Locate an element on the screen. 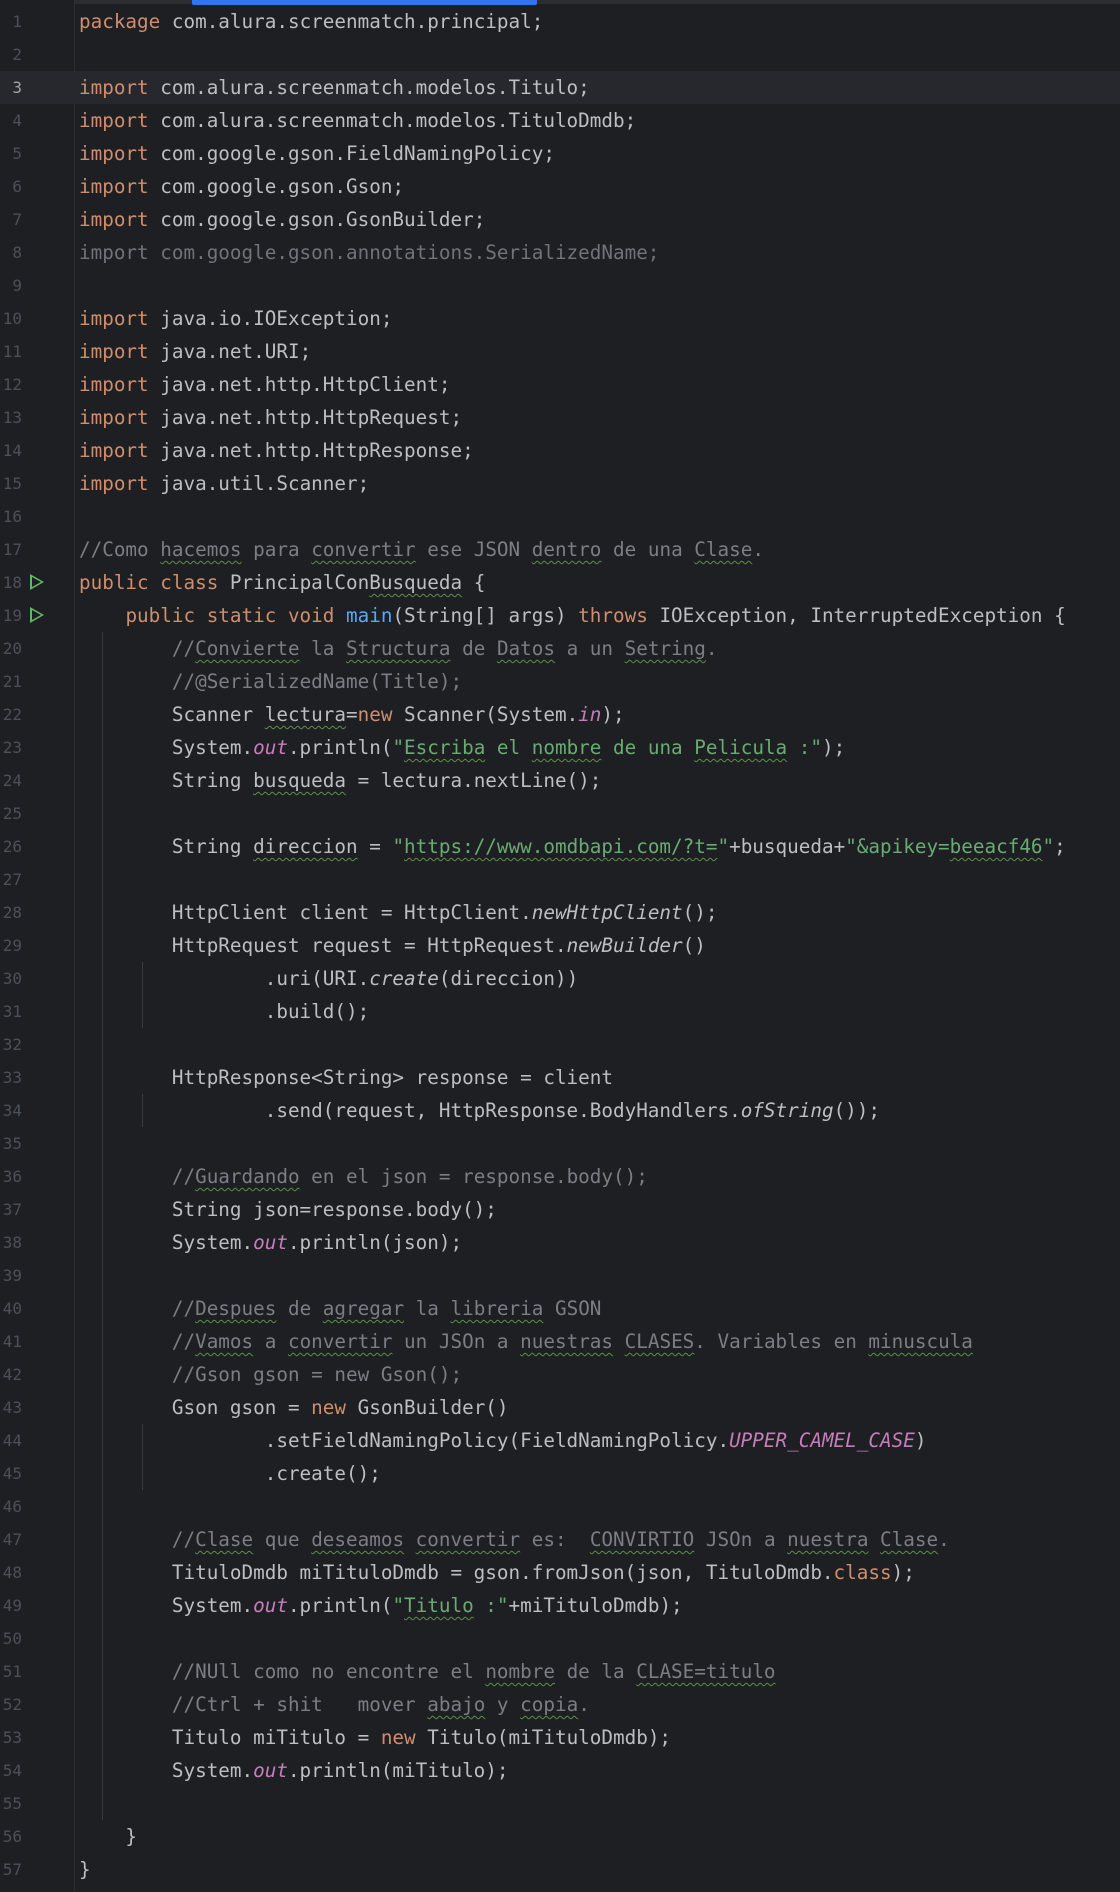 Image resolution: width=1120 pixels, height=1892 pixels. line-number: 42 is located at coordinates (11, 1374).